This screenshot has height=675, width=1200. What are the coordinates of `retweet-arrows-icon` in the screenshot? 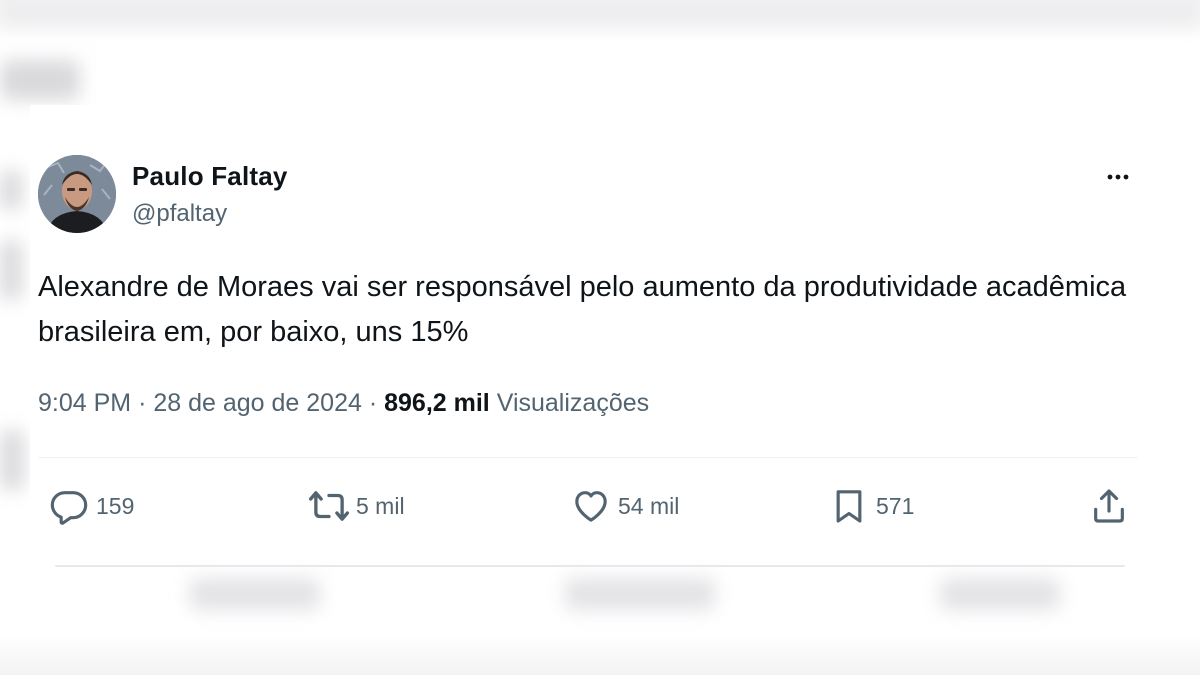 It's located at (329, 506).